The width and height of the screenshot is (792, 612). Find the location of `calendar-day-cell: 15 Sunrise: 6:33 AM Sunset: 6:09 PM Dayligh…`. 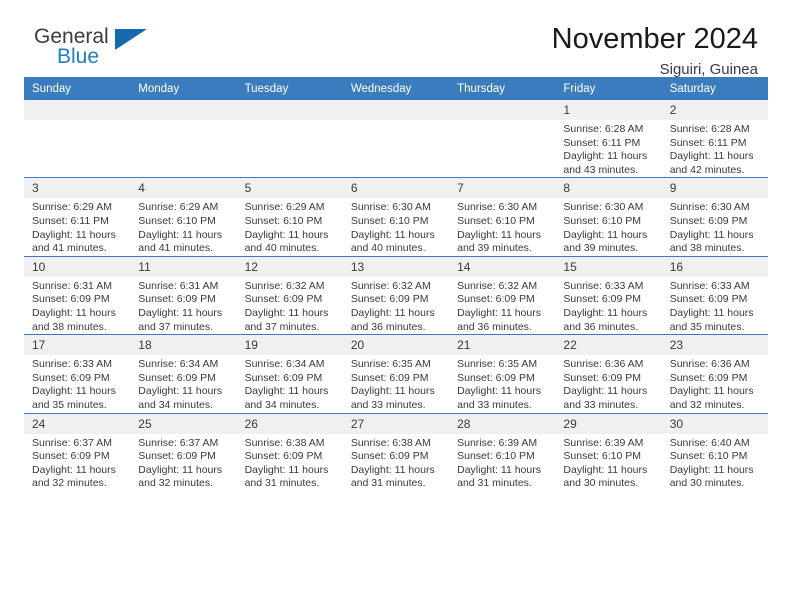

calendar-day-cell: 15 Sunrise: 6:33 AM Sunset: 6:09 PM Dayligh… is located at coordinates (608, 295).